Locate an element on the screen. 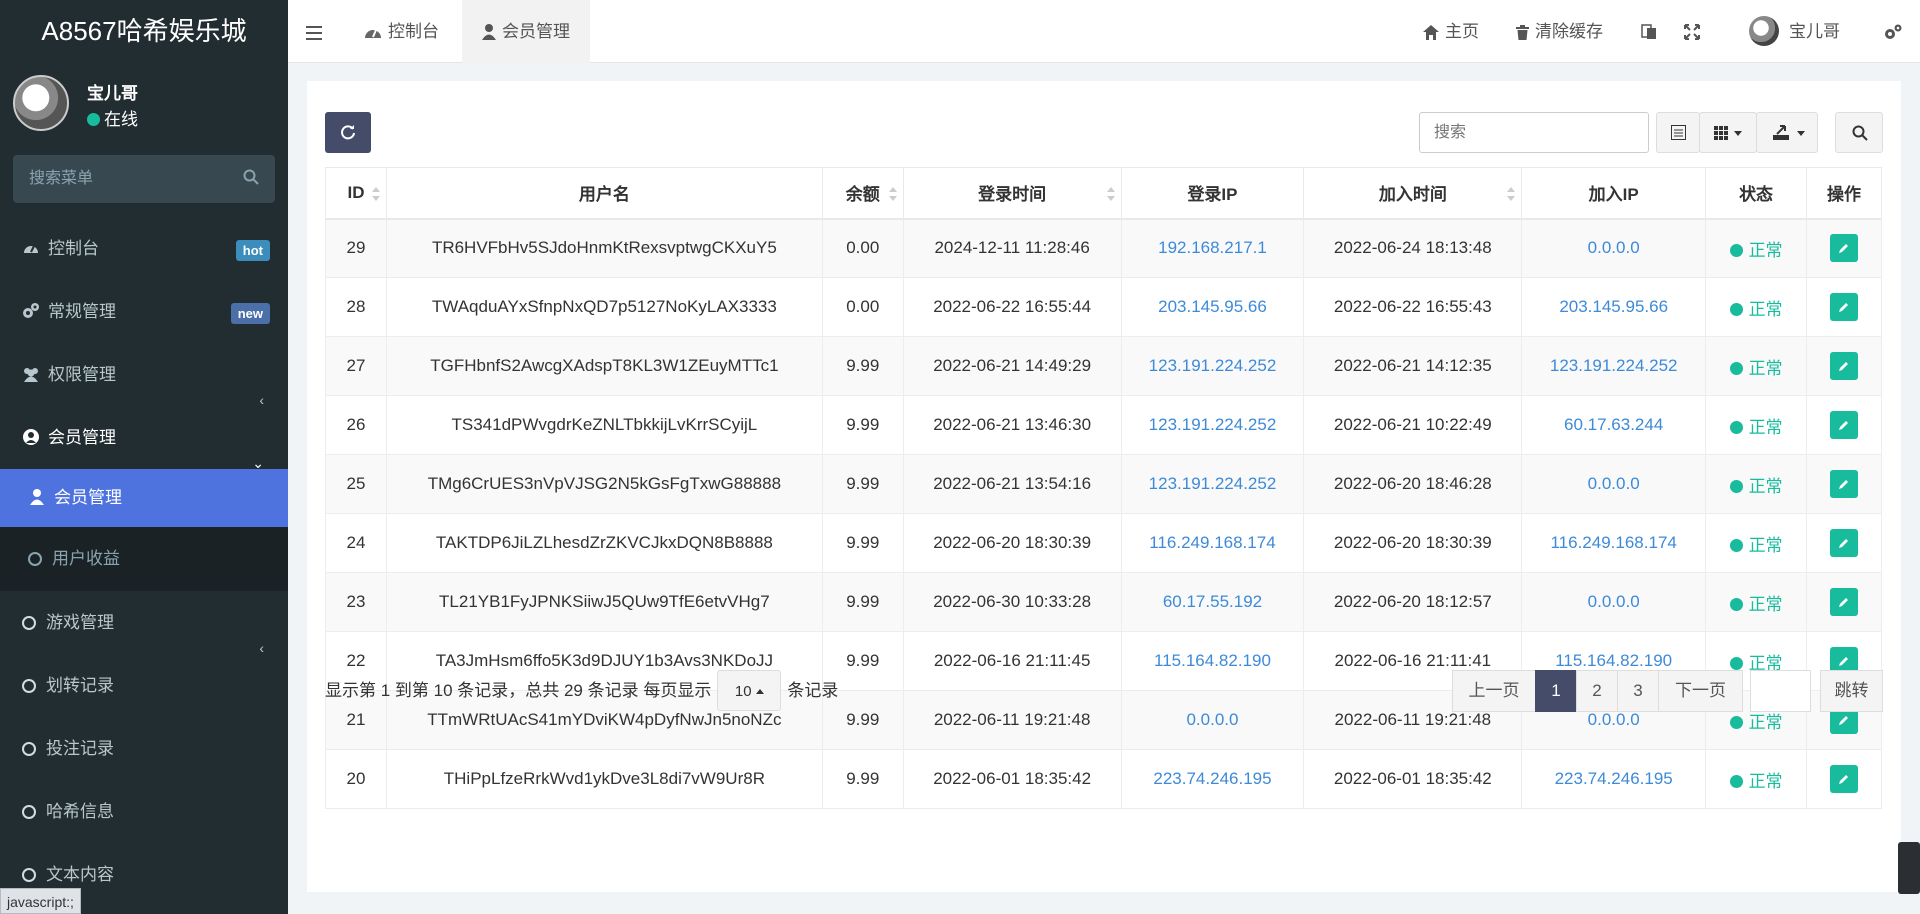 The image size is (1920, 914). tab-members: 会员管理 is located at coordinates (526, 31).